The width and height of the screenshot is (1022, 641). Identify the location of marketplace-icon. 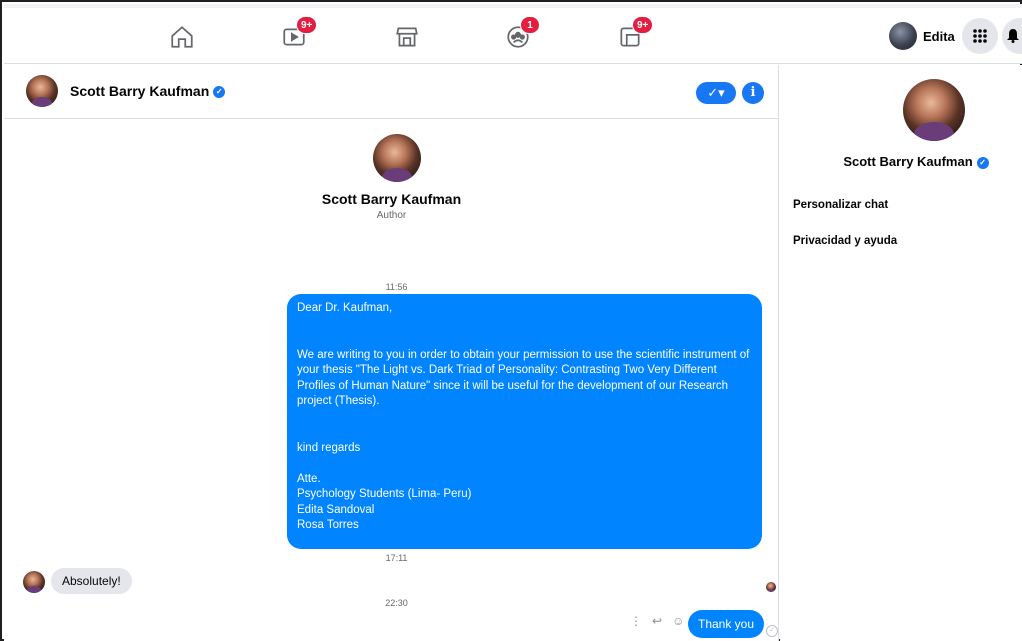
(407, 37).